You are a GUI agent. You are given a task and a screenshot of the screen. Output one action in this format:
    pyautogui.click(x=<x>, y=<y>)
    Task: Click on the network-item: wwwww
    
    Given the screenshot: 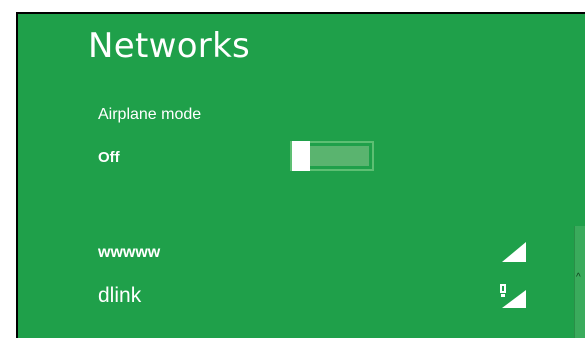 What is the action you would take?
    pyautogui.click(x=295, y=256)
    